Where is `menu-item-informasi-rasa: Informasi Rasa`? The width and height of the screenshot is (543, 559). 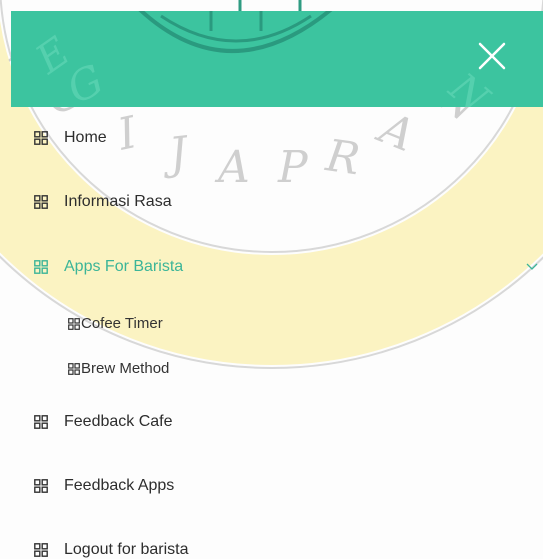 menu-item-informasi-rasa: Informasi Rasa is located at coordinates (103, 202).